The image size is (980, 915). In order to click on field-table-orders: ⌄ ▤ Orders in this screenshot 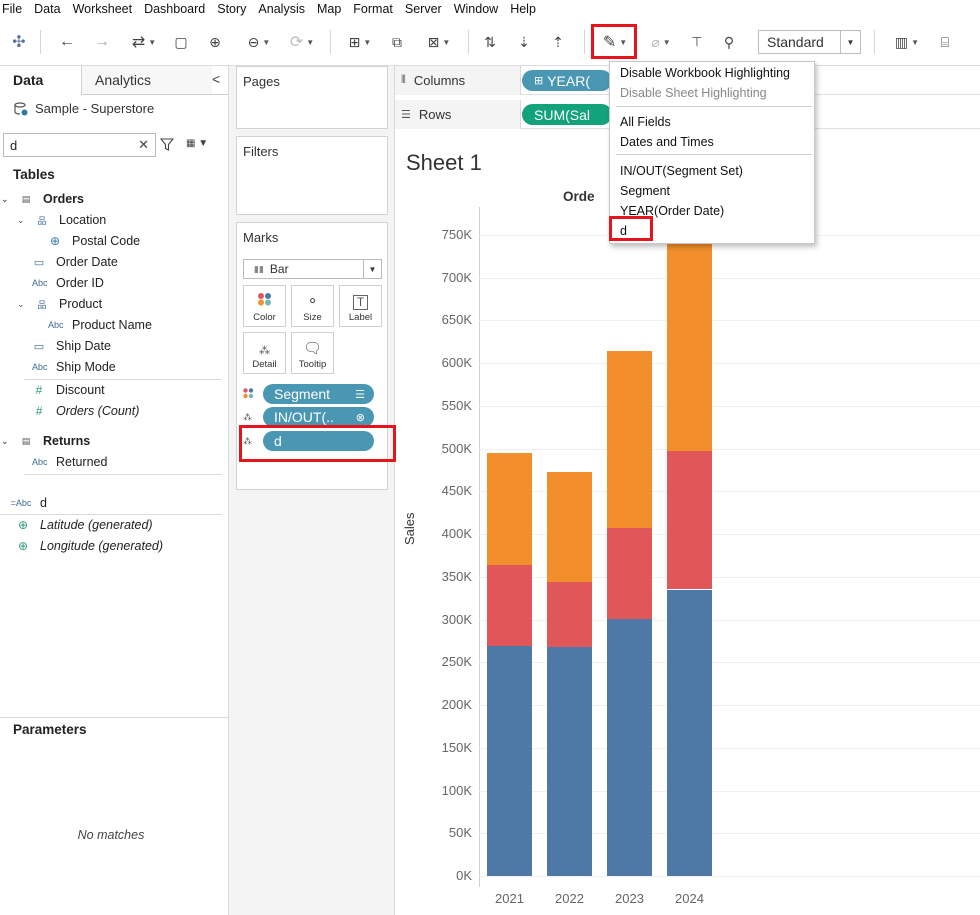, I will do `click(42, 199)`.